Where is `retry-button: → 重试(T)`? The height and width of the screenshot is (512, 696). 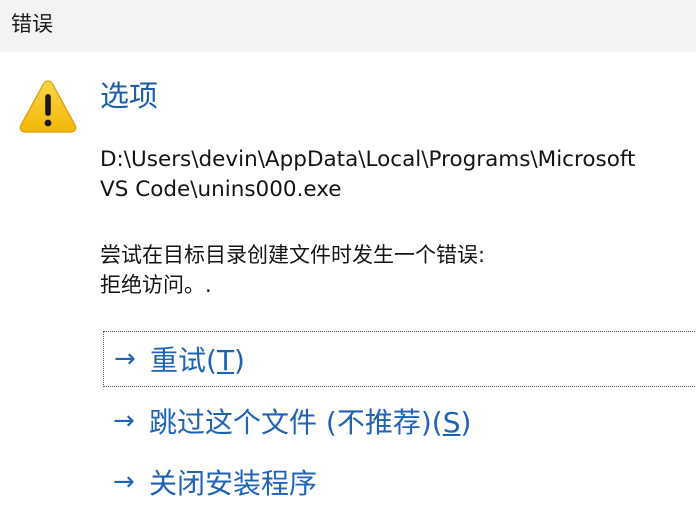 retry-button: → 重试(T) is located at coordinates (399, 359).